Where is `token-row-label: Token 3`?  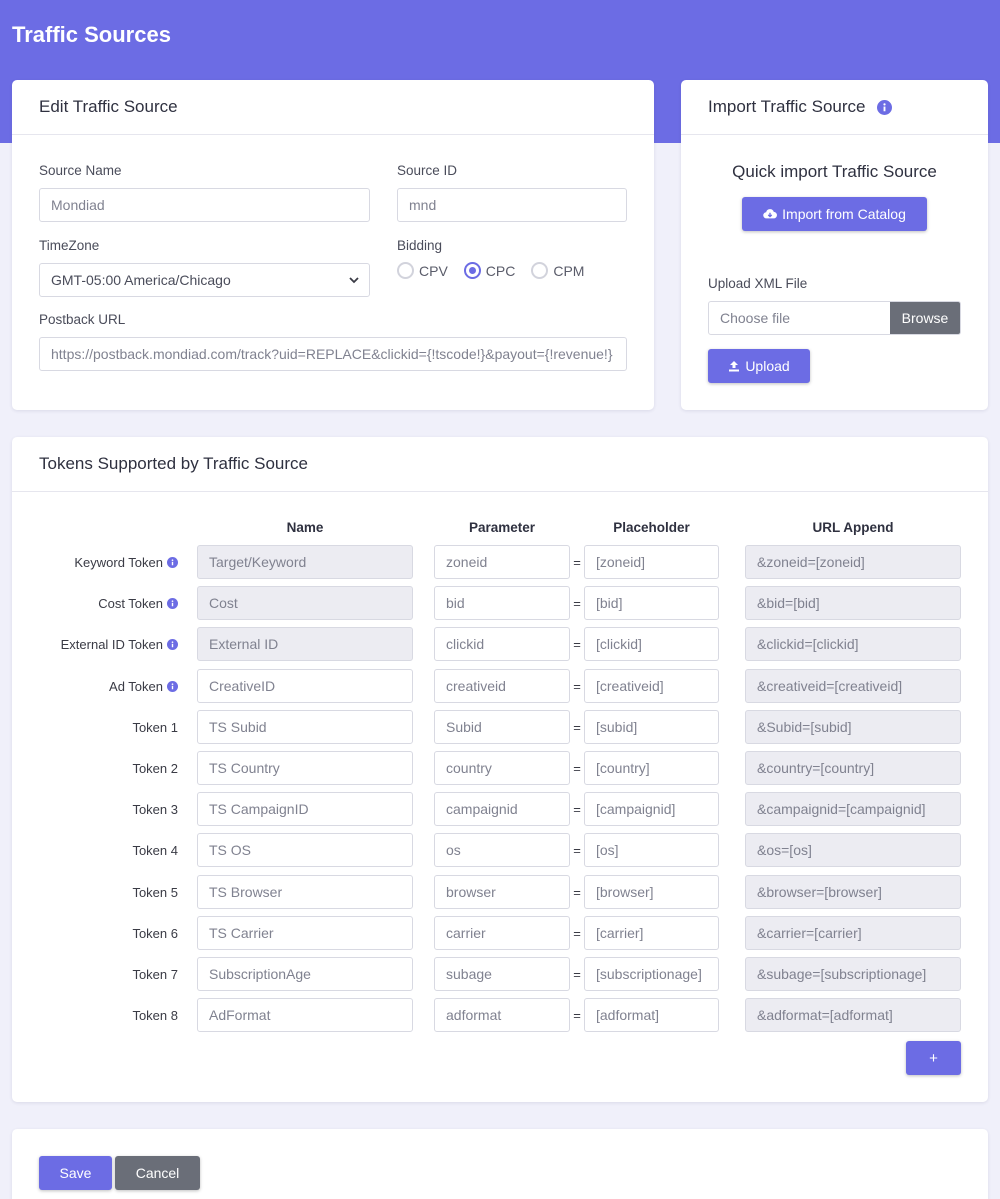
token-row-label: Token 3 is located at coordinates (104, 809).